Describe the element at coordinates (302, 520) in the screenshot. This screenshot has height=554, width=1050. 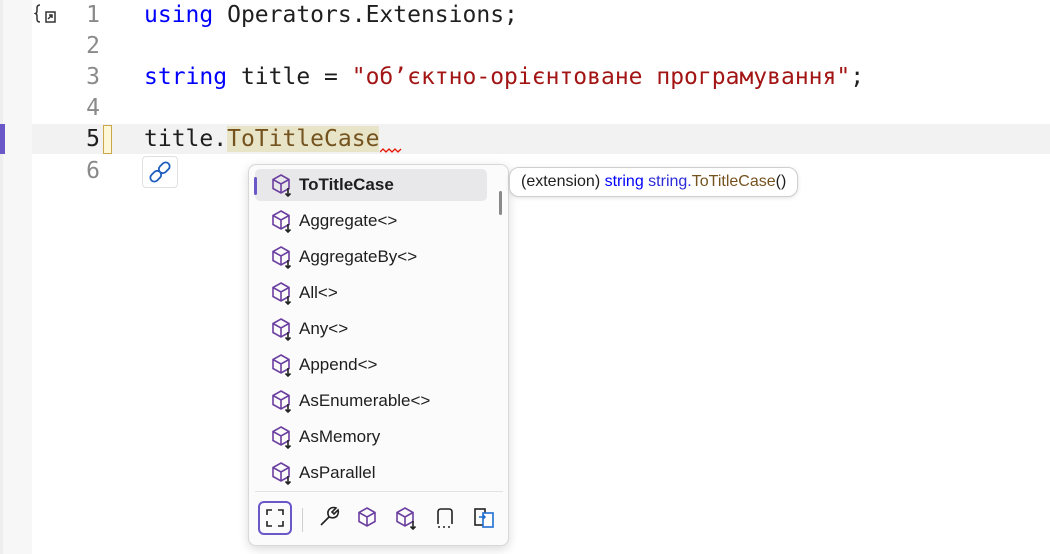
I see `filter-separator` at that location.